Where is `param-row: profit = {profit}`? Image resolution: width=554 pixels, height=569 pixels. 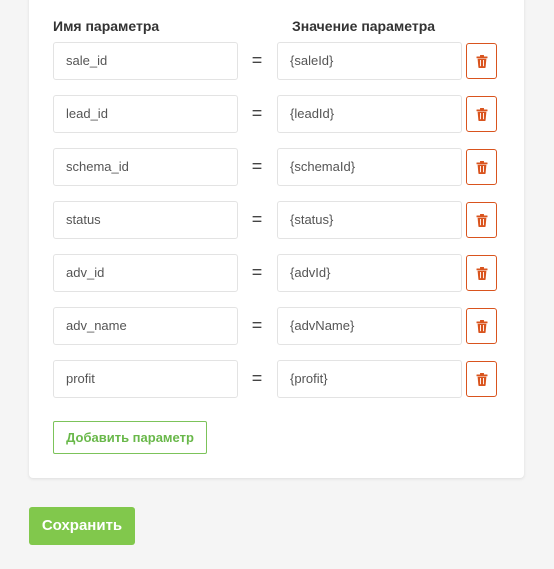
param-row: profit = {profit} is located at coordinates (277, 379).